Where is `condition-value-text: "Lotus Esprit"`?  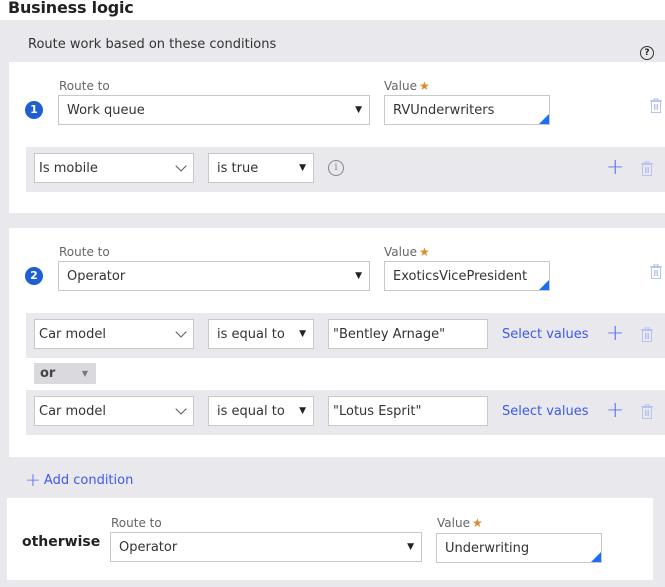
condition-value-text: "Lotus Esprit" is located at coordinates (377, 411).